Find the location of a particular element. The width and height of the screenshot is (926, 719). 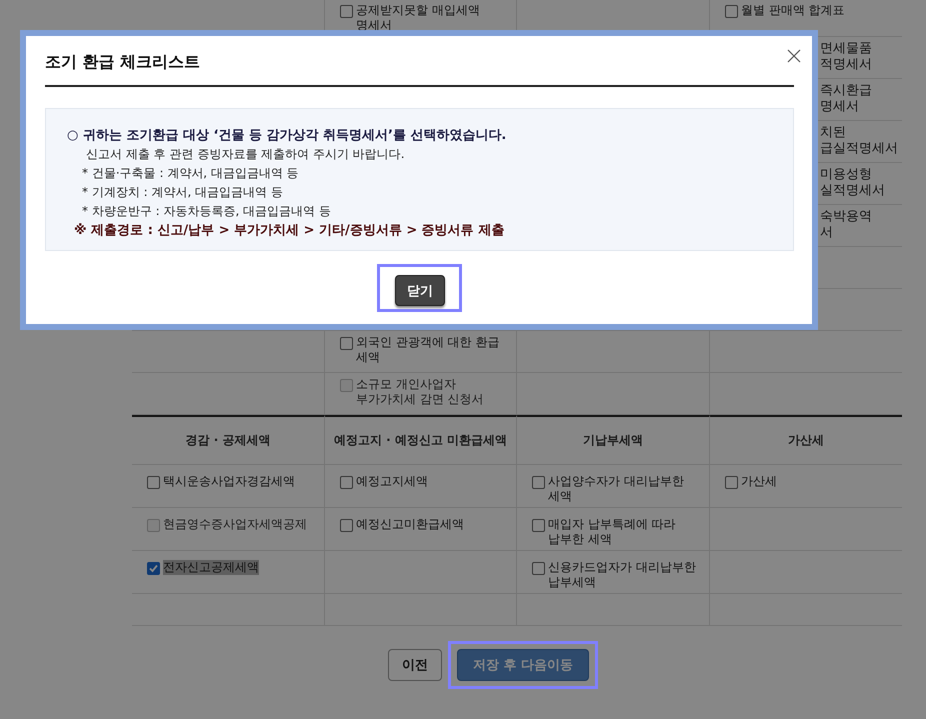

cell-text: 치된 is located at coordinates (833, 133).